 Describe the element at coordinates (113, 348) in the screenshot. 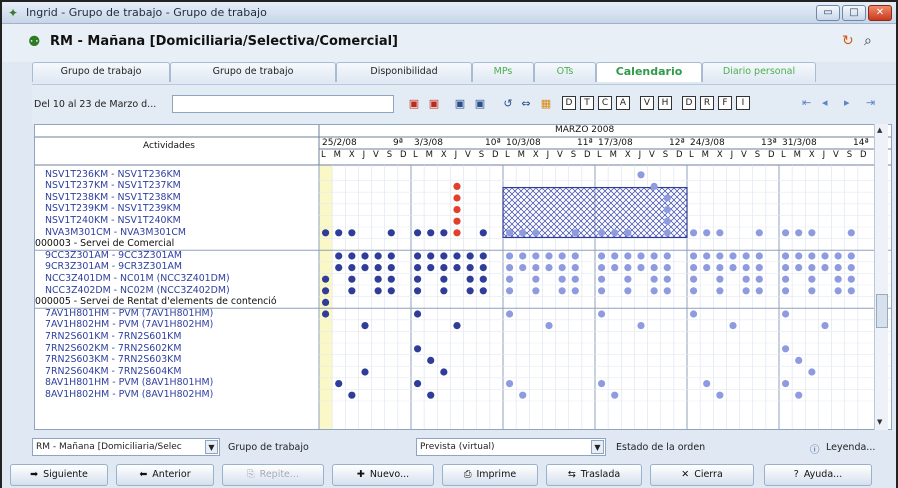

I see `activity-label: 7RN2S602KM - 7RN2S602KM` at that location.